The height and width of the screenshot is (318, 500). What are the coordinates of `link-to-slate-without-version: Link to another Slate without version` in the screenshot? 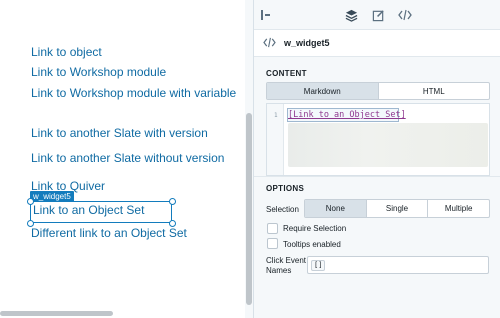 It's located at (127, 158).